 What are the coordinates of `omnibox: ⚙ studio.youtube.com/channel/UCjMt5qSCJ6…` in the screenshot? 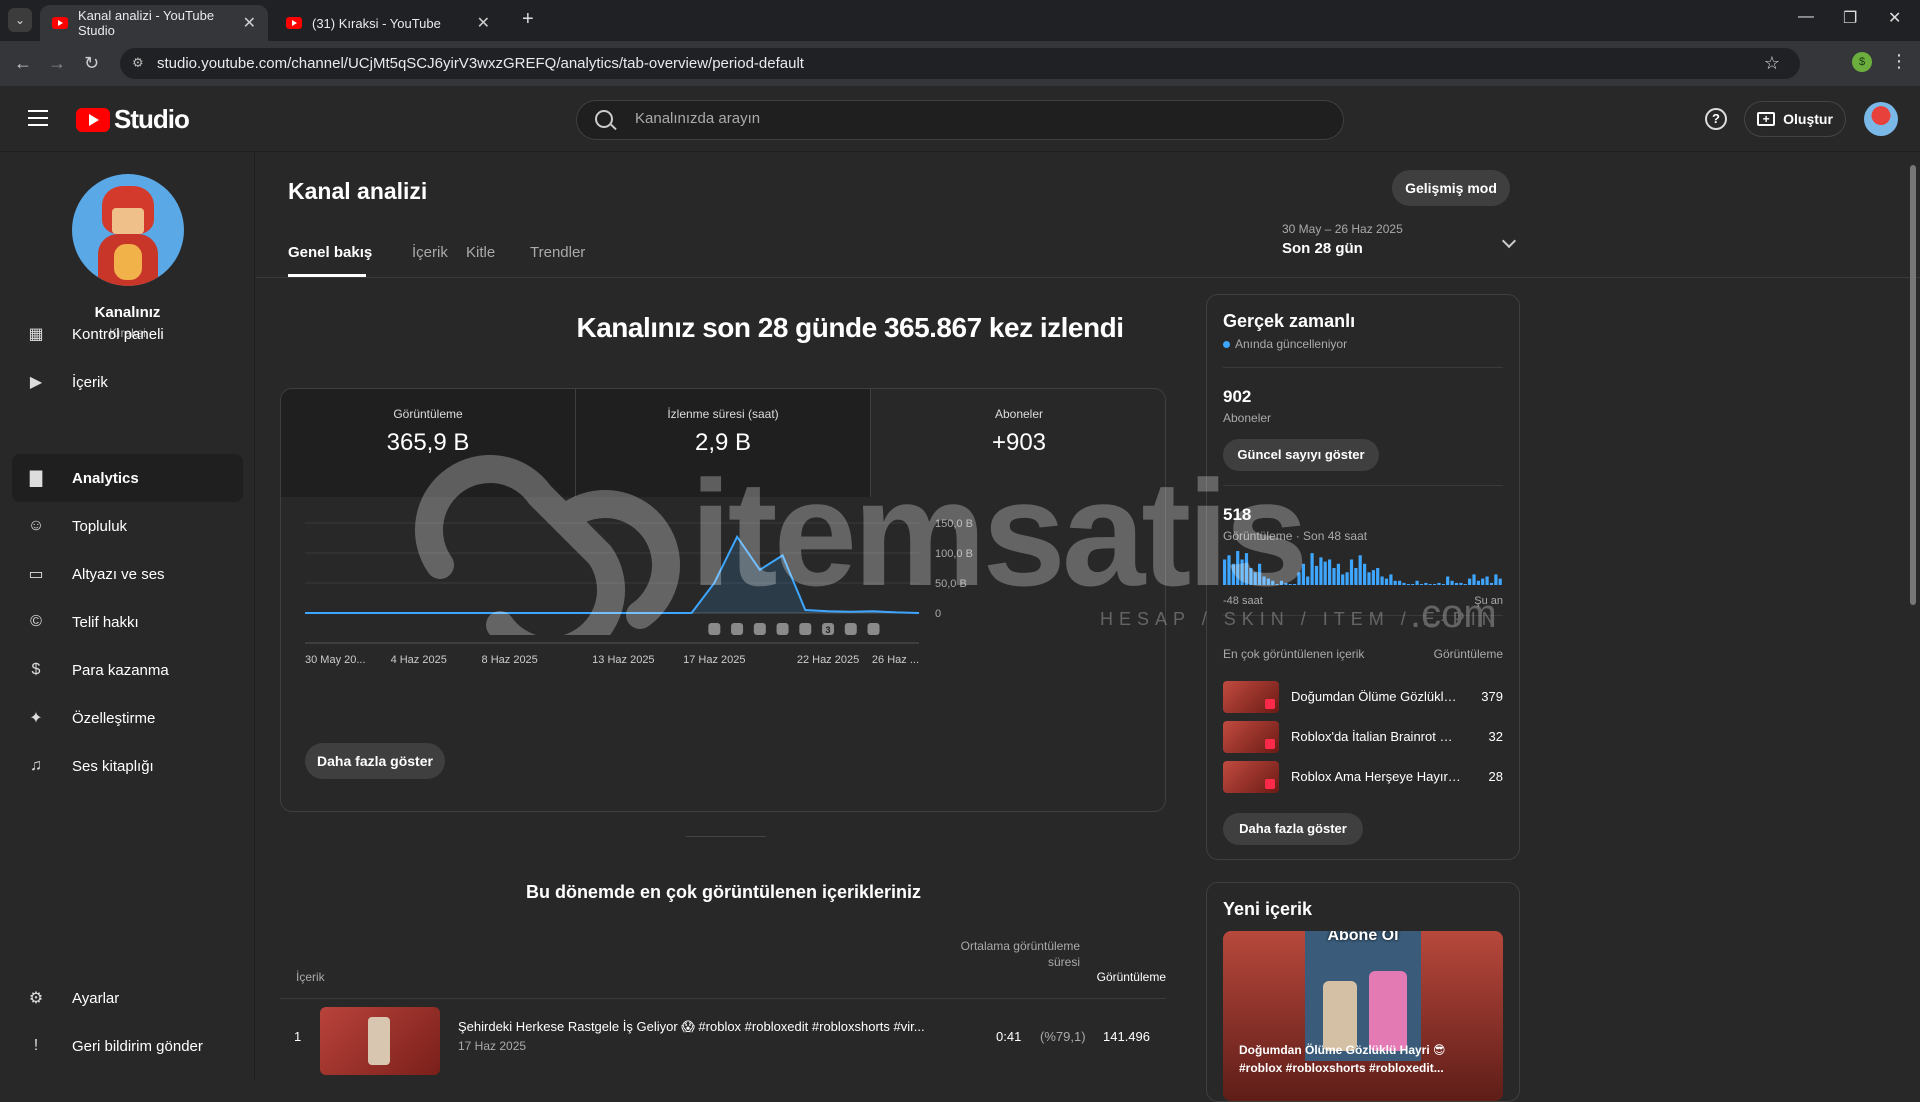 It's located at (960, 63).